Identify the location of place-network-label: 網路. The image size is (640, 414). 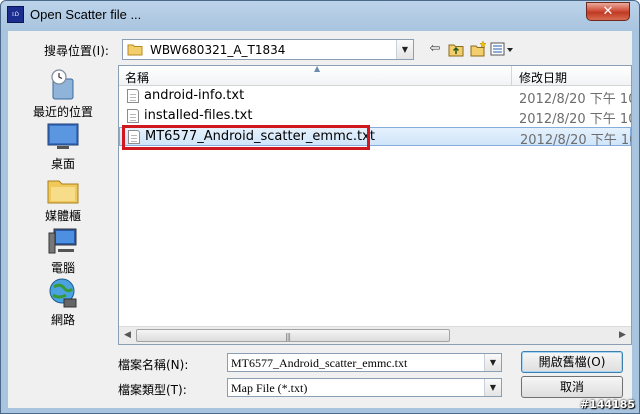
(62, 320).